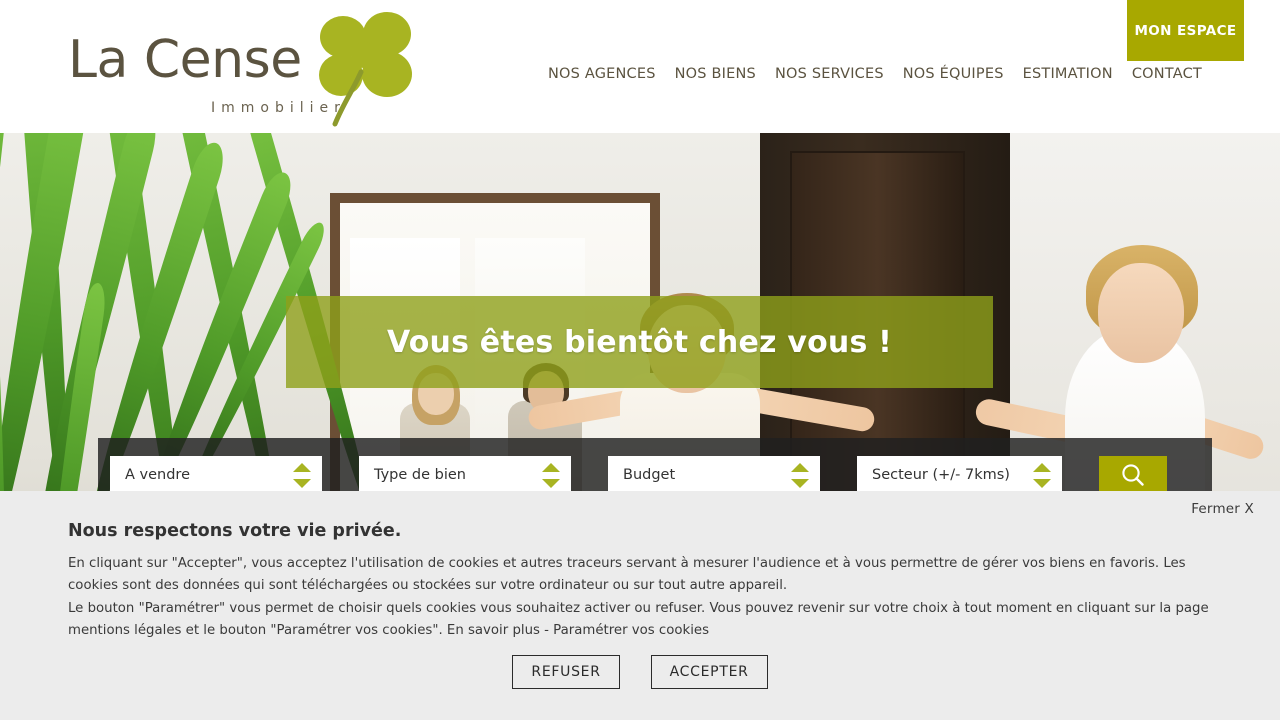  What do you see at coordinates (235, 531) in the screenshot?
I see `cookie-banner-title: Nous respectons votre vie privée.` at bounding box center [235, 531].